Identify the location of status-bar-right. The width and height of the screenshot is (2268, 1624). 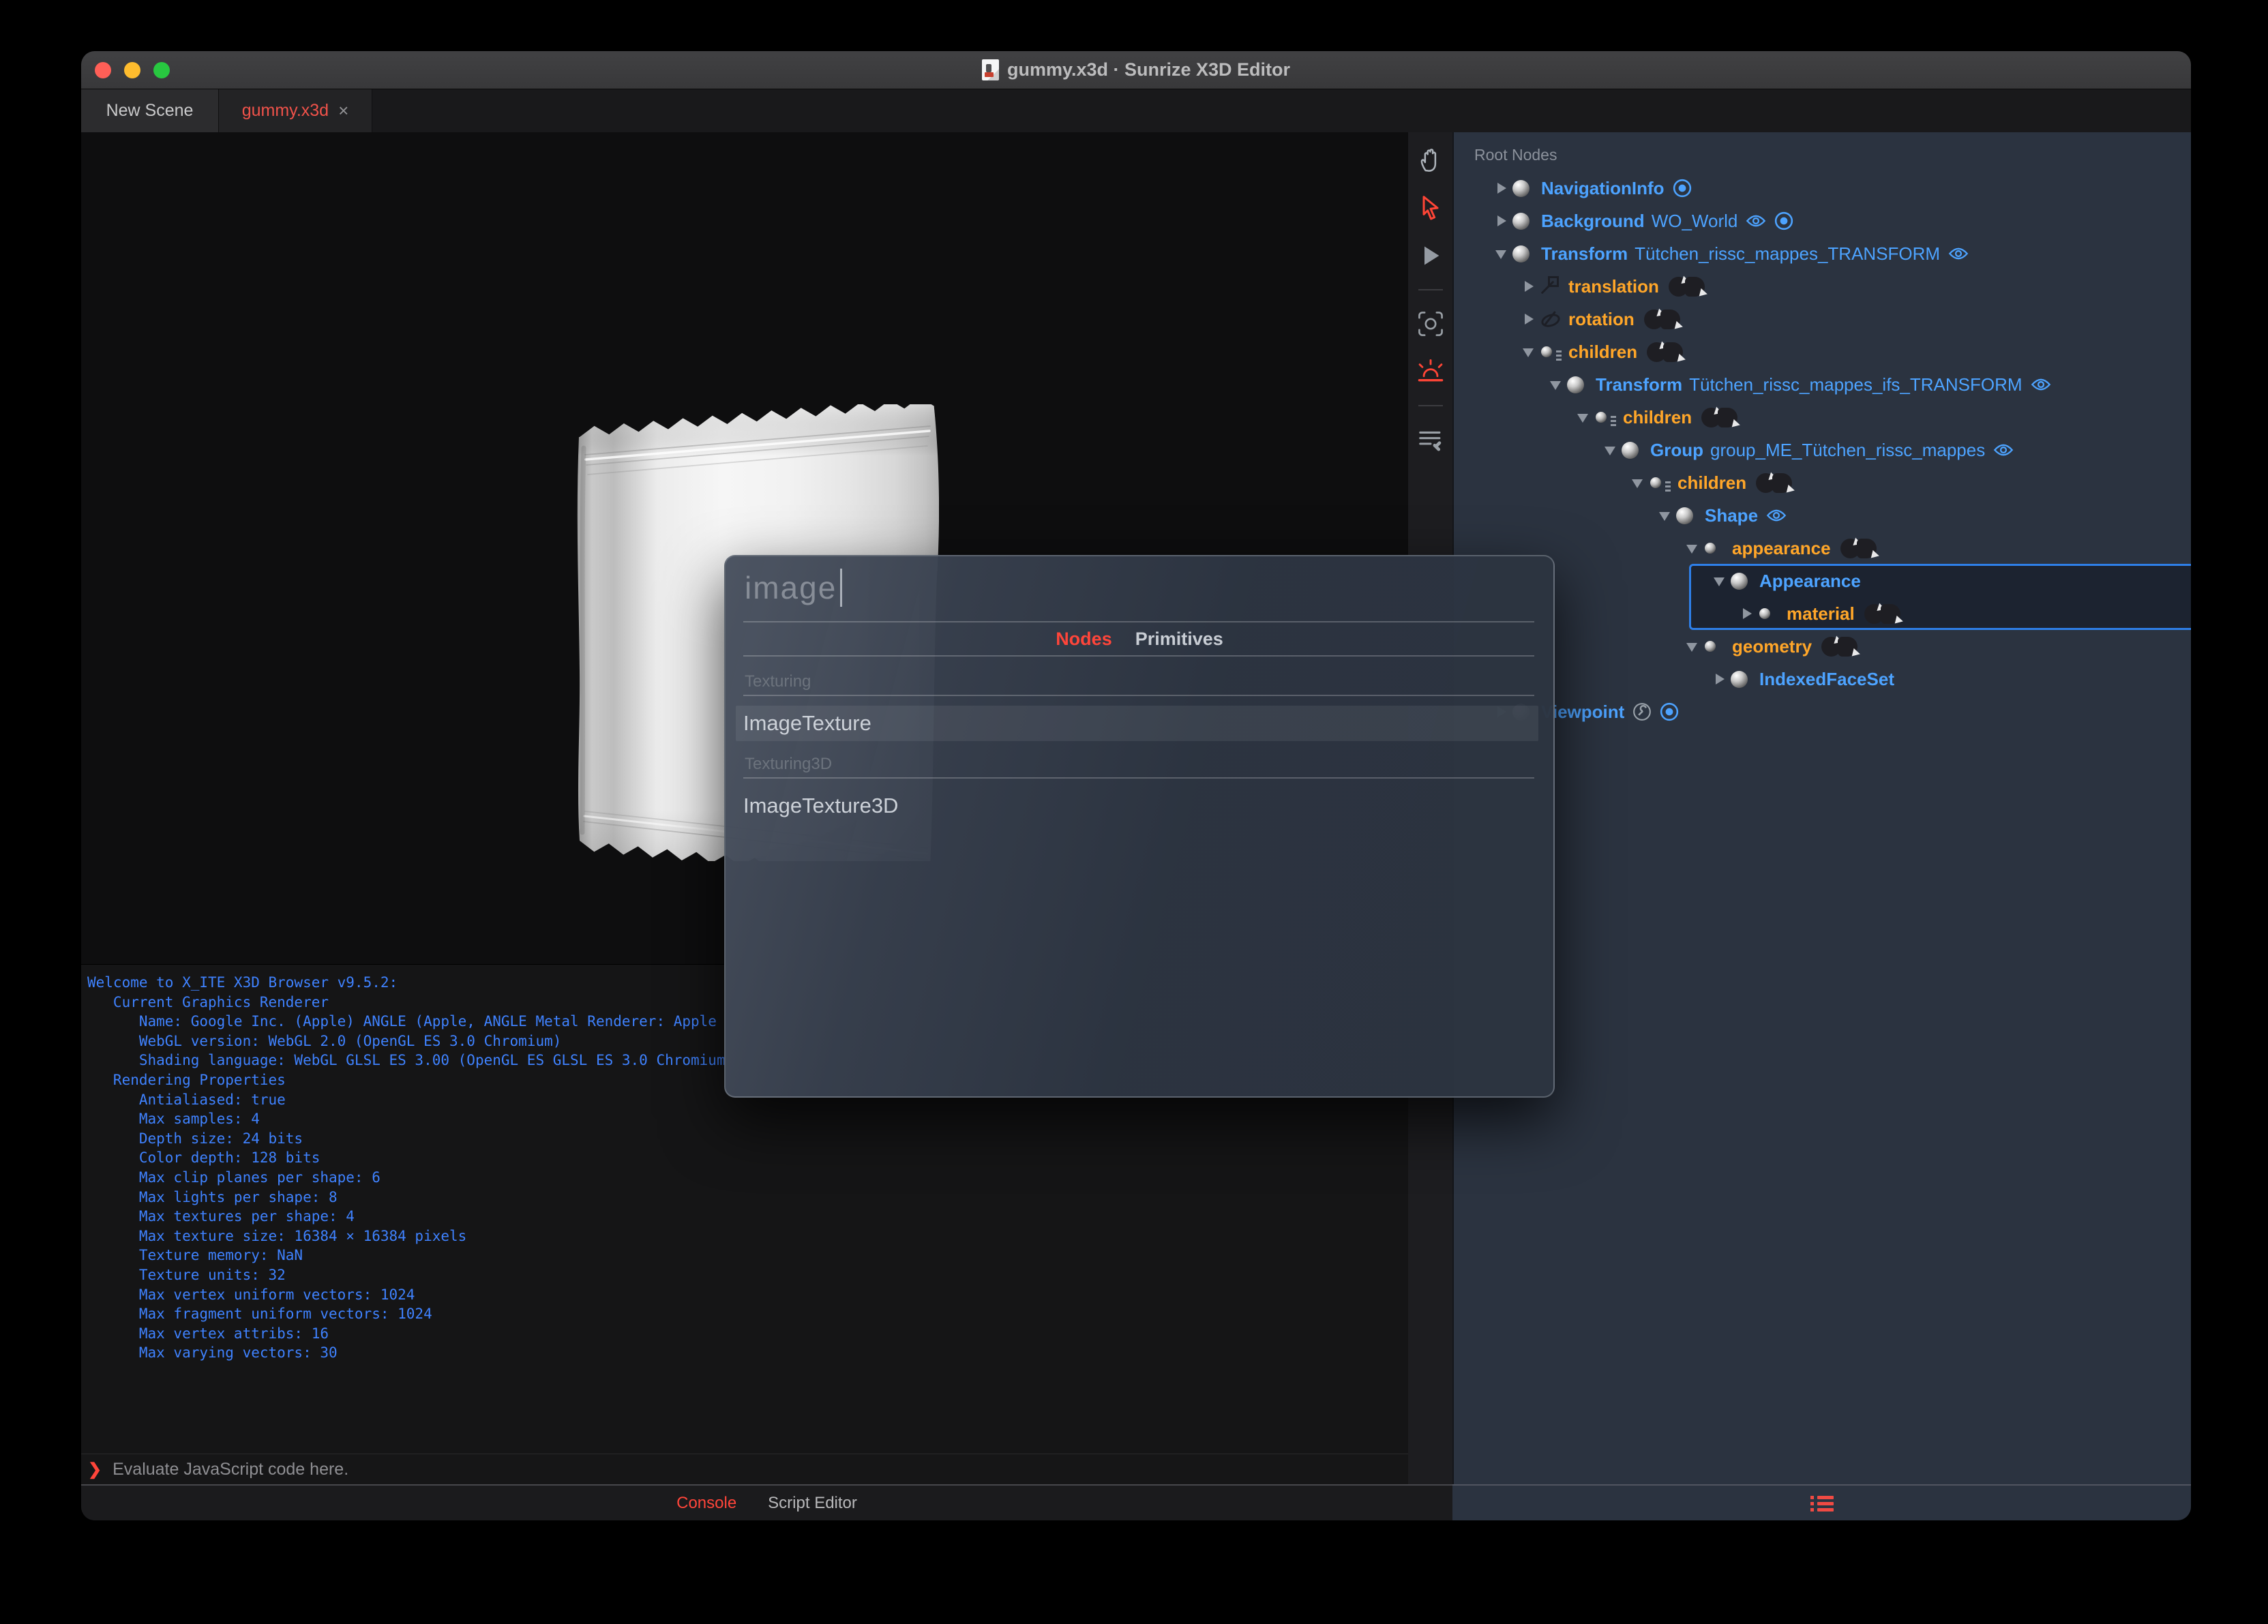
(1821, 1502).